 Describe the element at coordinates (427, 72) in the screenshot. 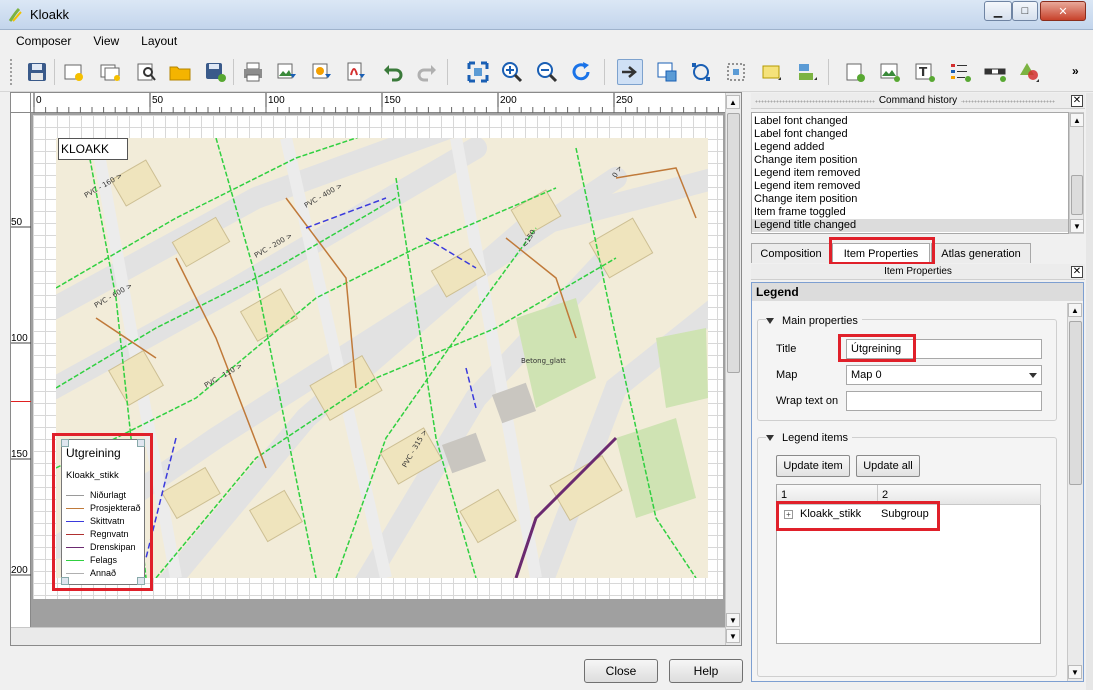

I see `redo-button` at that location.